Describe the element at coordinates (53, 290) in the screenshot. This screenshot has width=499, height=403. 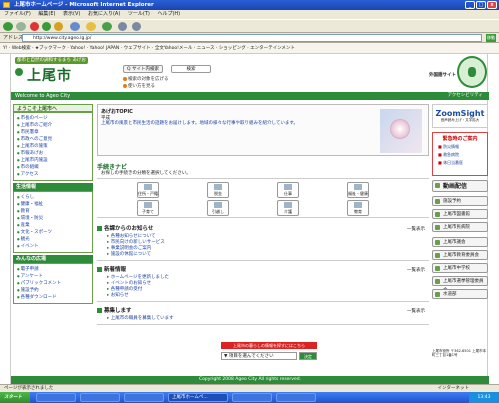
I see `sidebar-item: 施設予約` at that location.